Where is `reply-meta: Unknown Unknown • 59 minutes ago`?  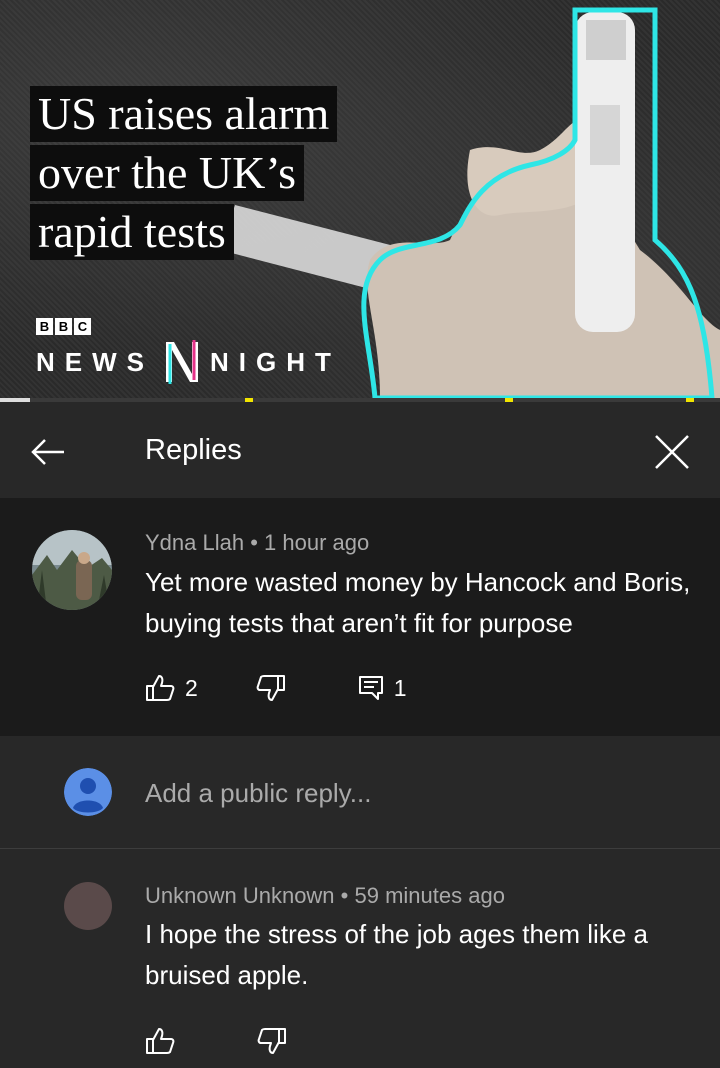 reply-meta: Unknown Unknown • 59 minutes ago is located at coordinates (325, 896).